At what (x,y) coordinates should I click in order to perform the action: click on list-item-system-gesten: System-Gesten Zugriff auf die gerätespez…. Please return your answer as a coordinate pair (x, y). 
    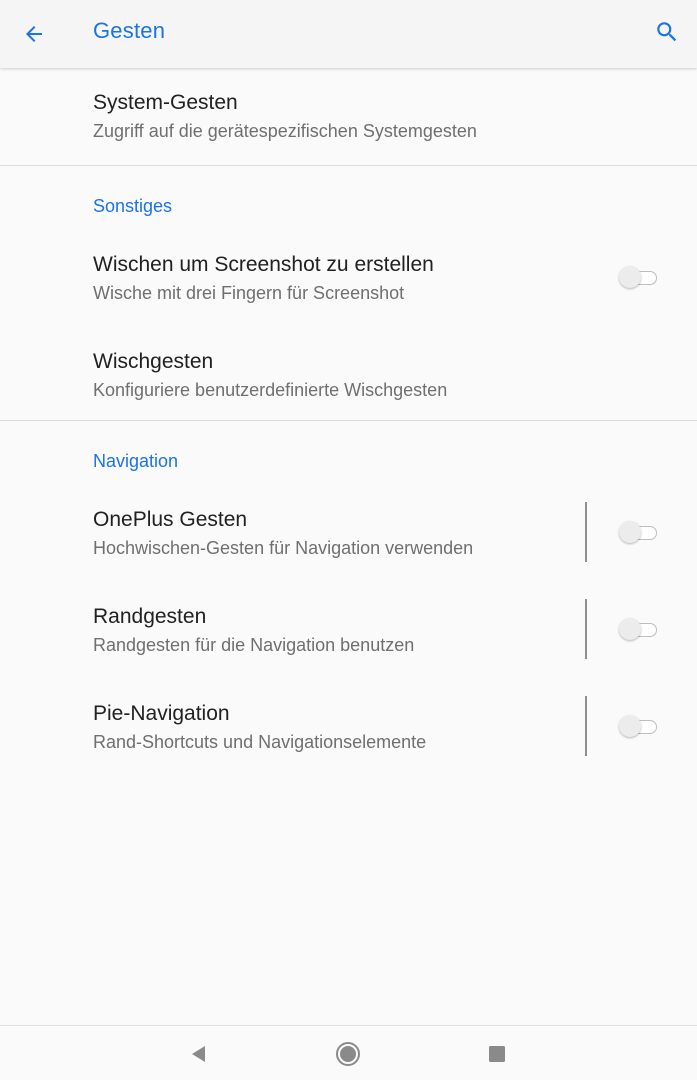
    Looking at the image, I should click on (348, 116).